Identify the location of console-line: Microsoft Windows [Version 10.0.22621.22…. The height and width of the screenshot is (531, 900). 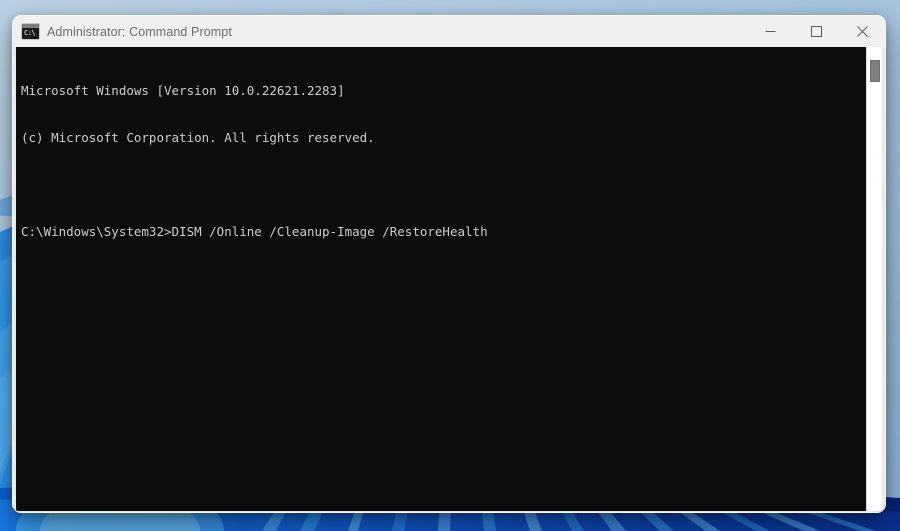
(183, 91).